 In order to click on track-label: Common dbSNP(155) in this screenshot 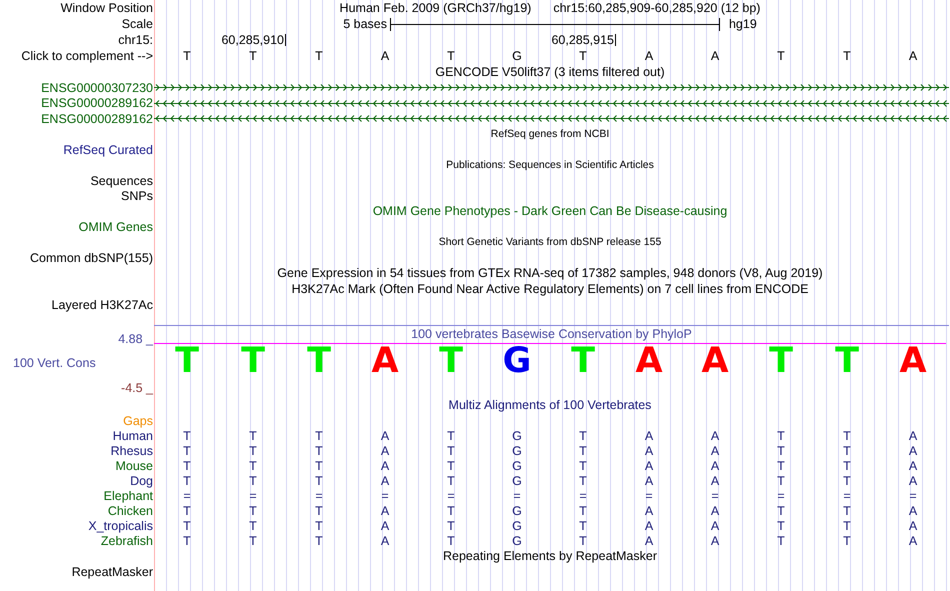, I will do `click(91, 258)`.